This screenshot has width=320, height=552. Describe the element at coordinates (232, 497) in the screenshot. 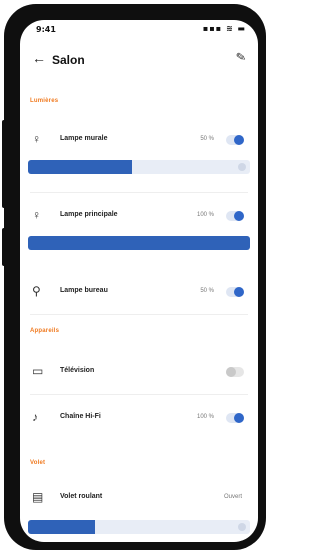

I see `device-status: Ouvert` at that location.